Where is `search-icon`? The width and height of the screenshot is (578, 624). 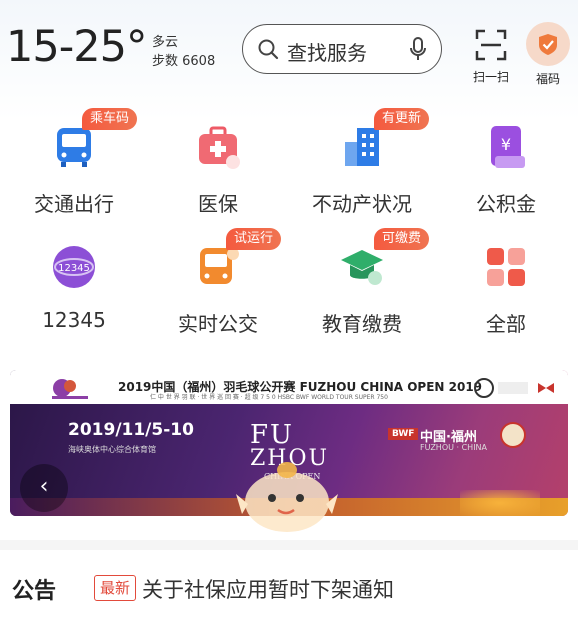
search-icon is located at coordinates (268, 49).